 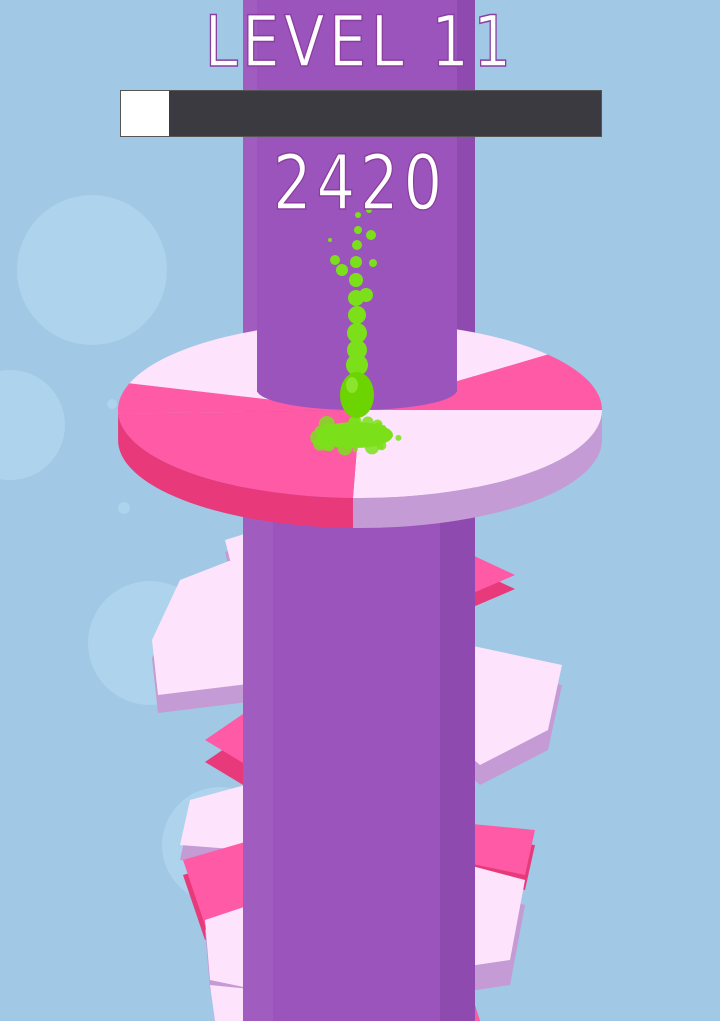 I want to click on ball-highlight, so click(x=352, y=385).